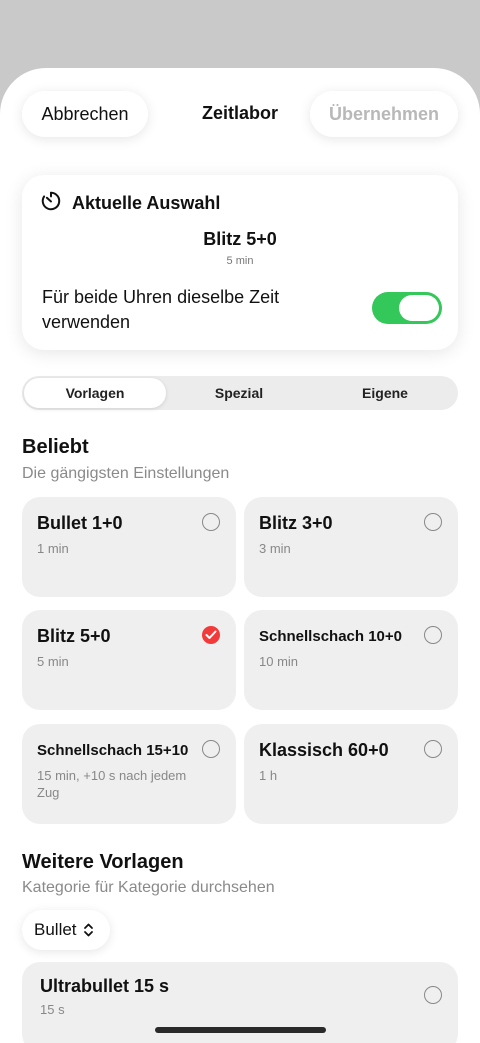  I want to click on preset-name: Blitz 3+0, so click(296, 523).